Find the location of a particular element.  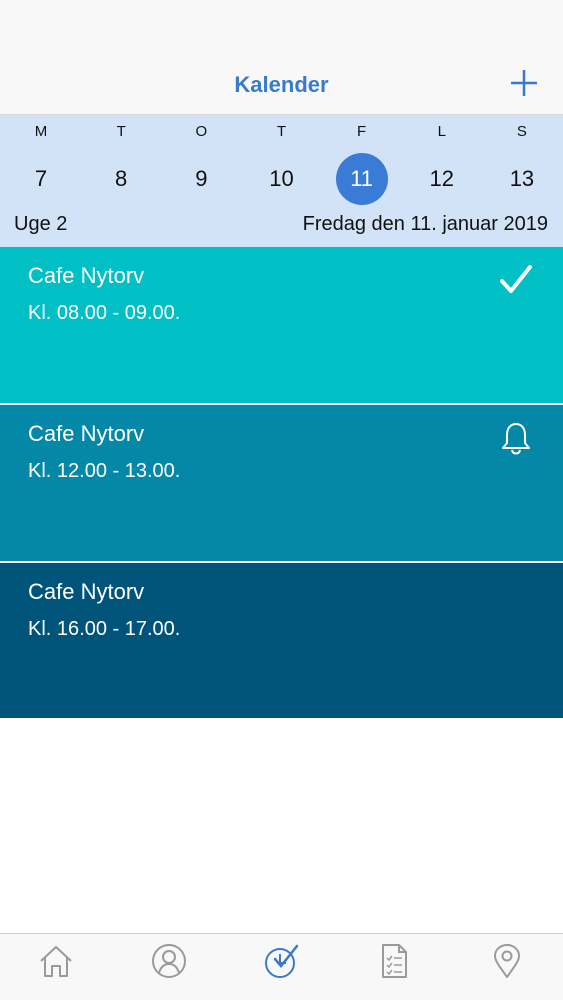

day-button: 13 is located at coordinates (522, 179).